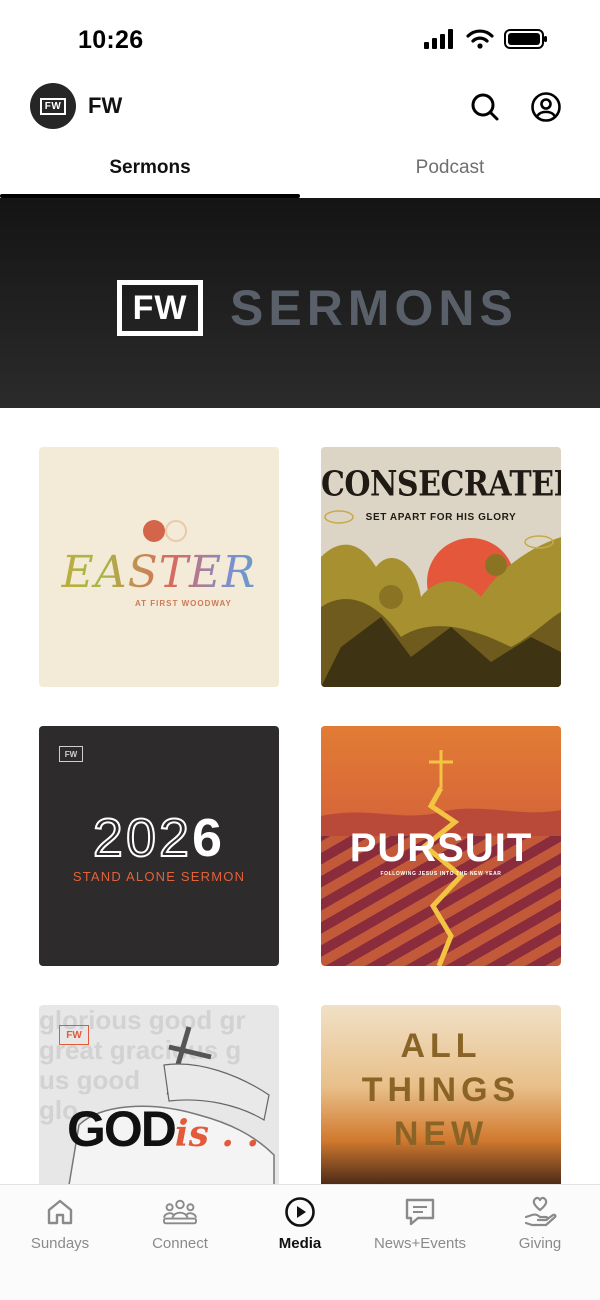 This screenshot has width=600, height=1300. What do you see at coordinates (159, 572) in the screenshot?
I see `easter-title: EASTER` at bounding box center [159, 572].